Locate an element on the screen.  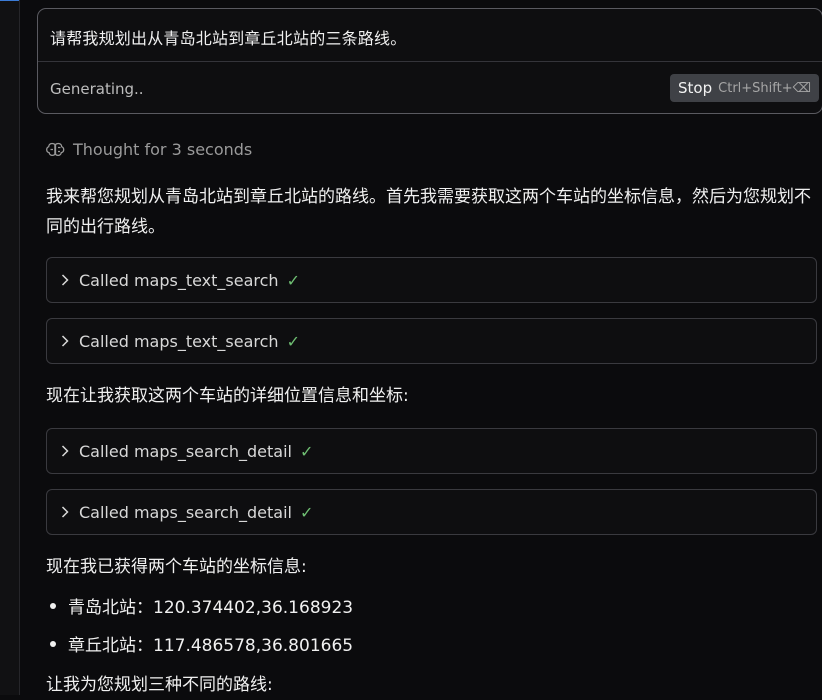
gutter-accent-line is located at coordinates (9, 0).